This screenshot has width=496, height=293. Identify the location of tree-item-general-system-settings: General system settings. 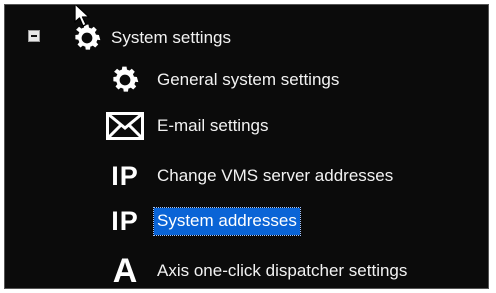
(222, 80).